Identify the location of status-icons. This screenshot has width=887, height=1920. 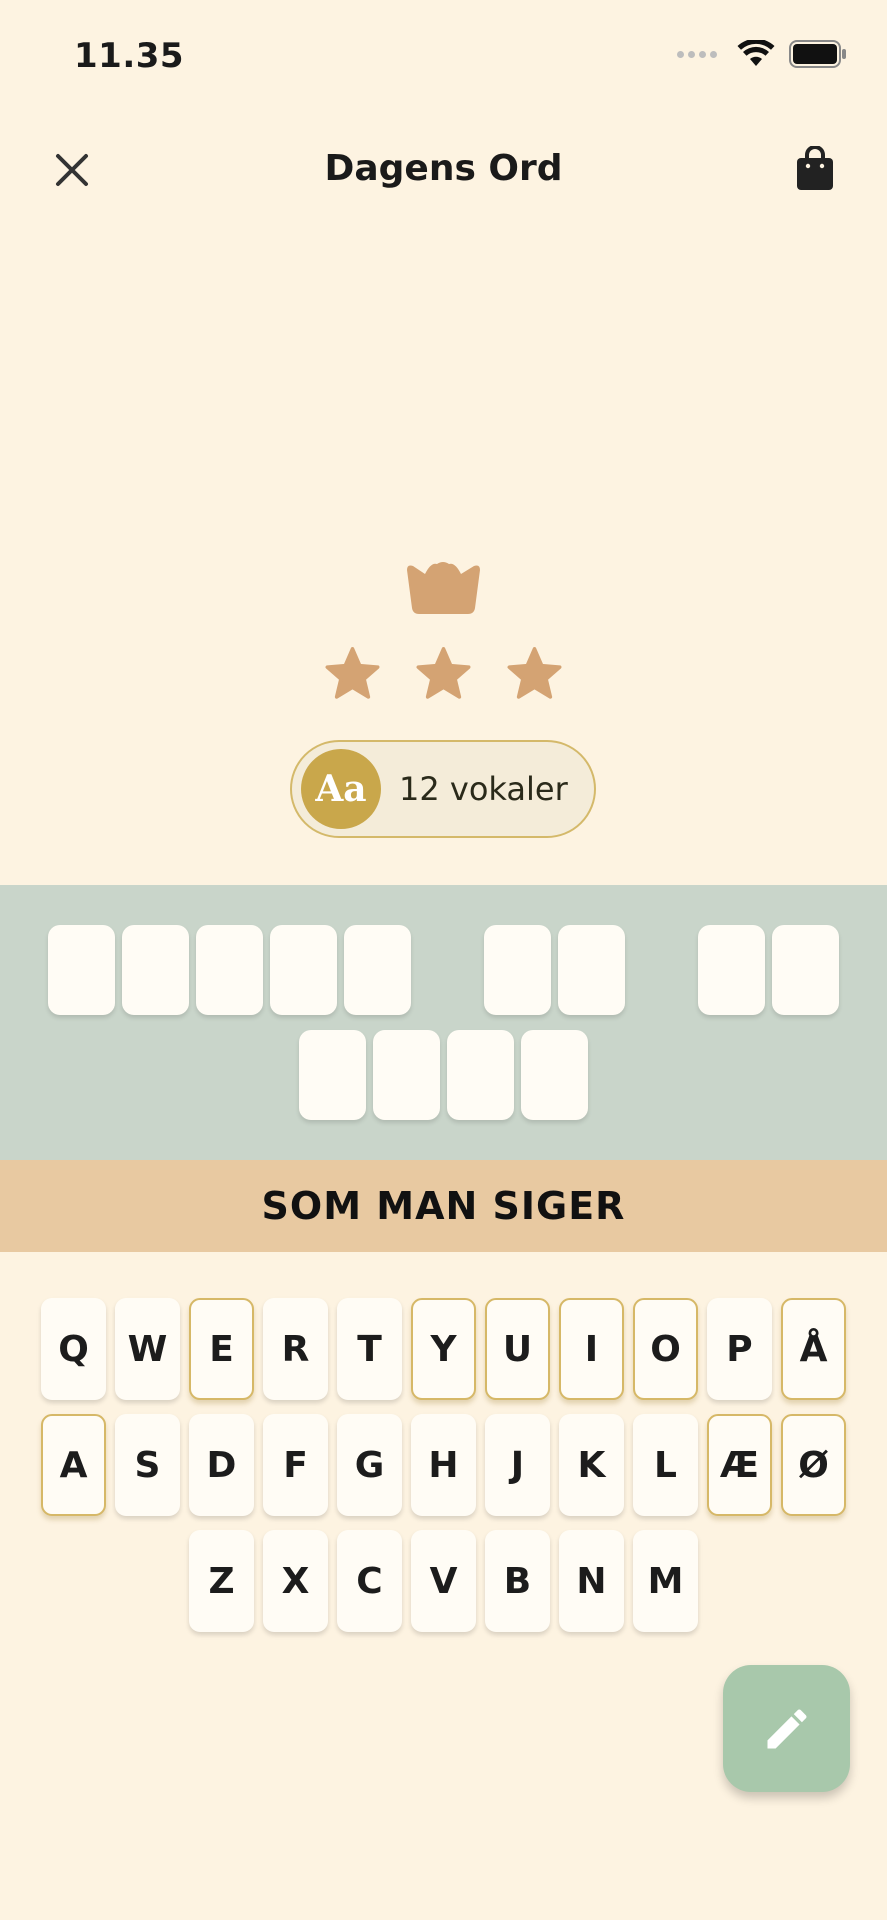
(762, 54).